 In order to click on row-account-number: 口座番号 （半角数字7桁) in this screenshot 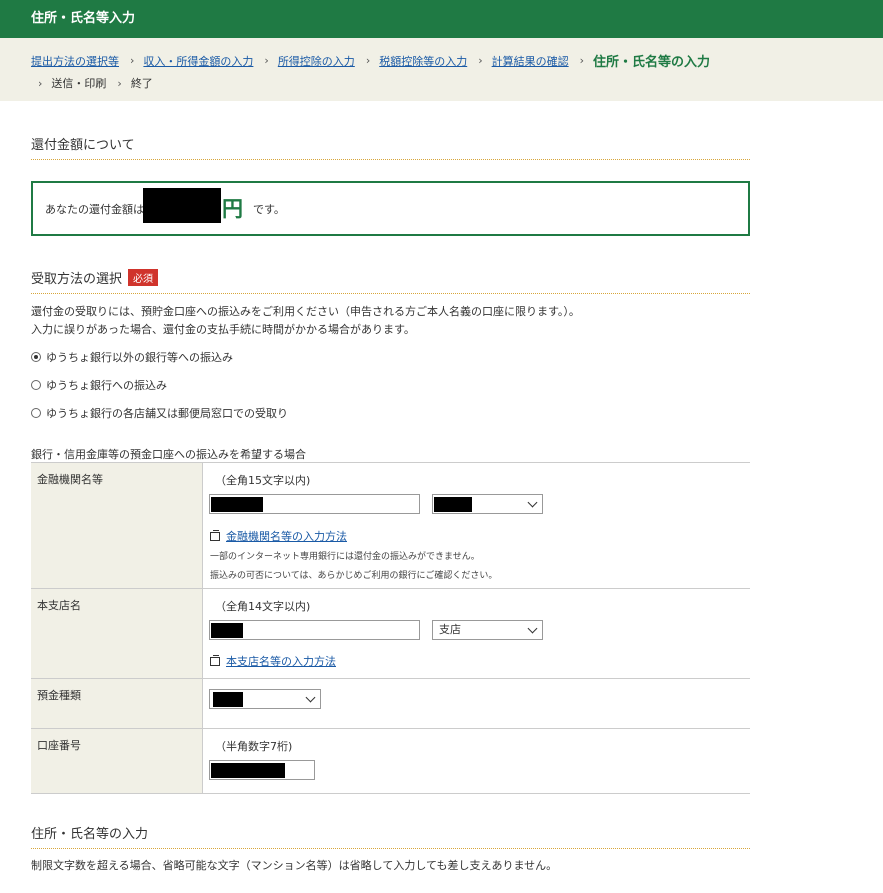, I will do `click(390, 761)`.